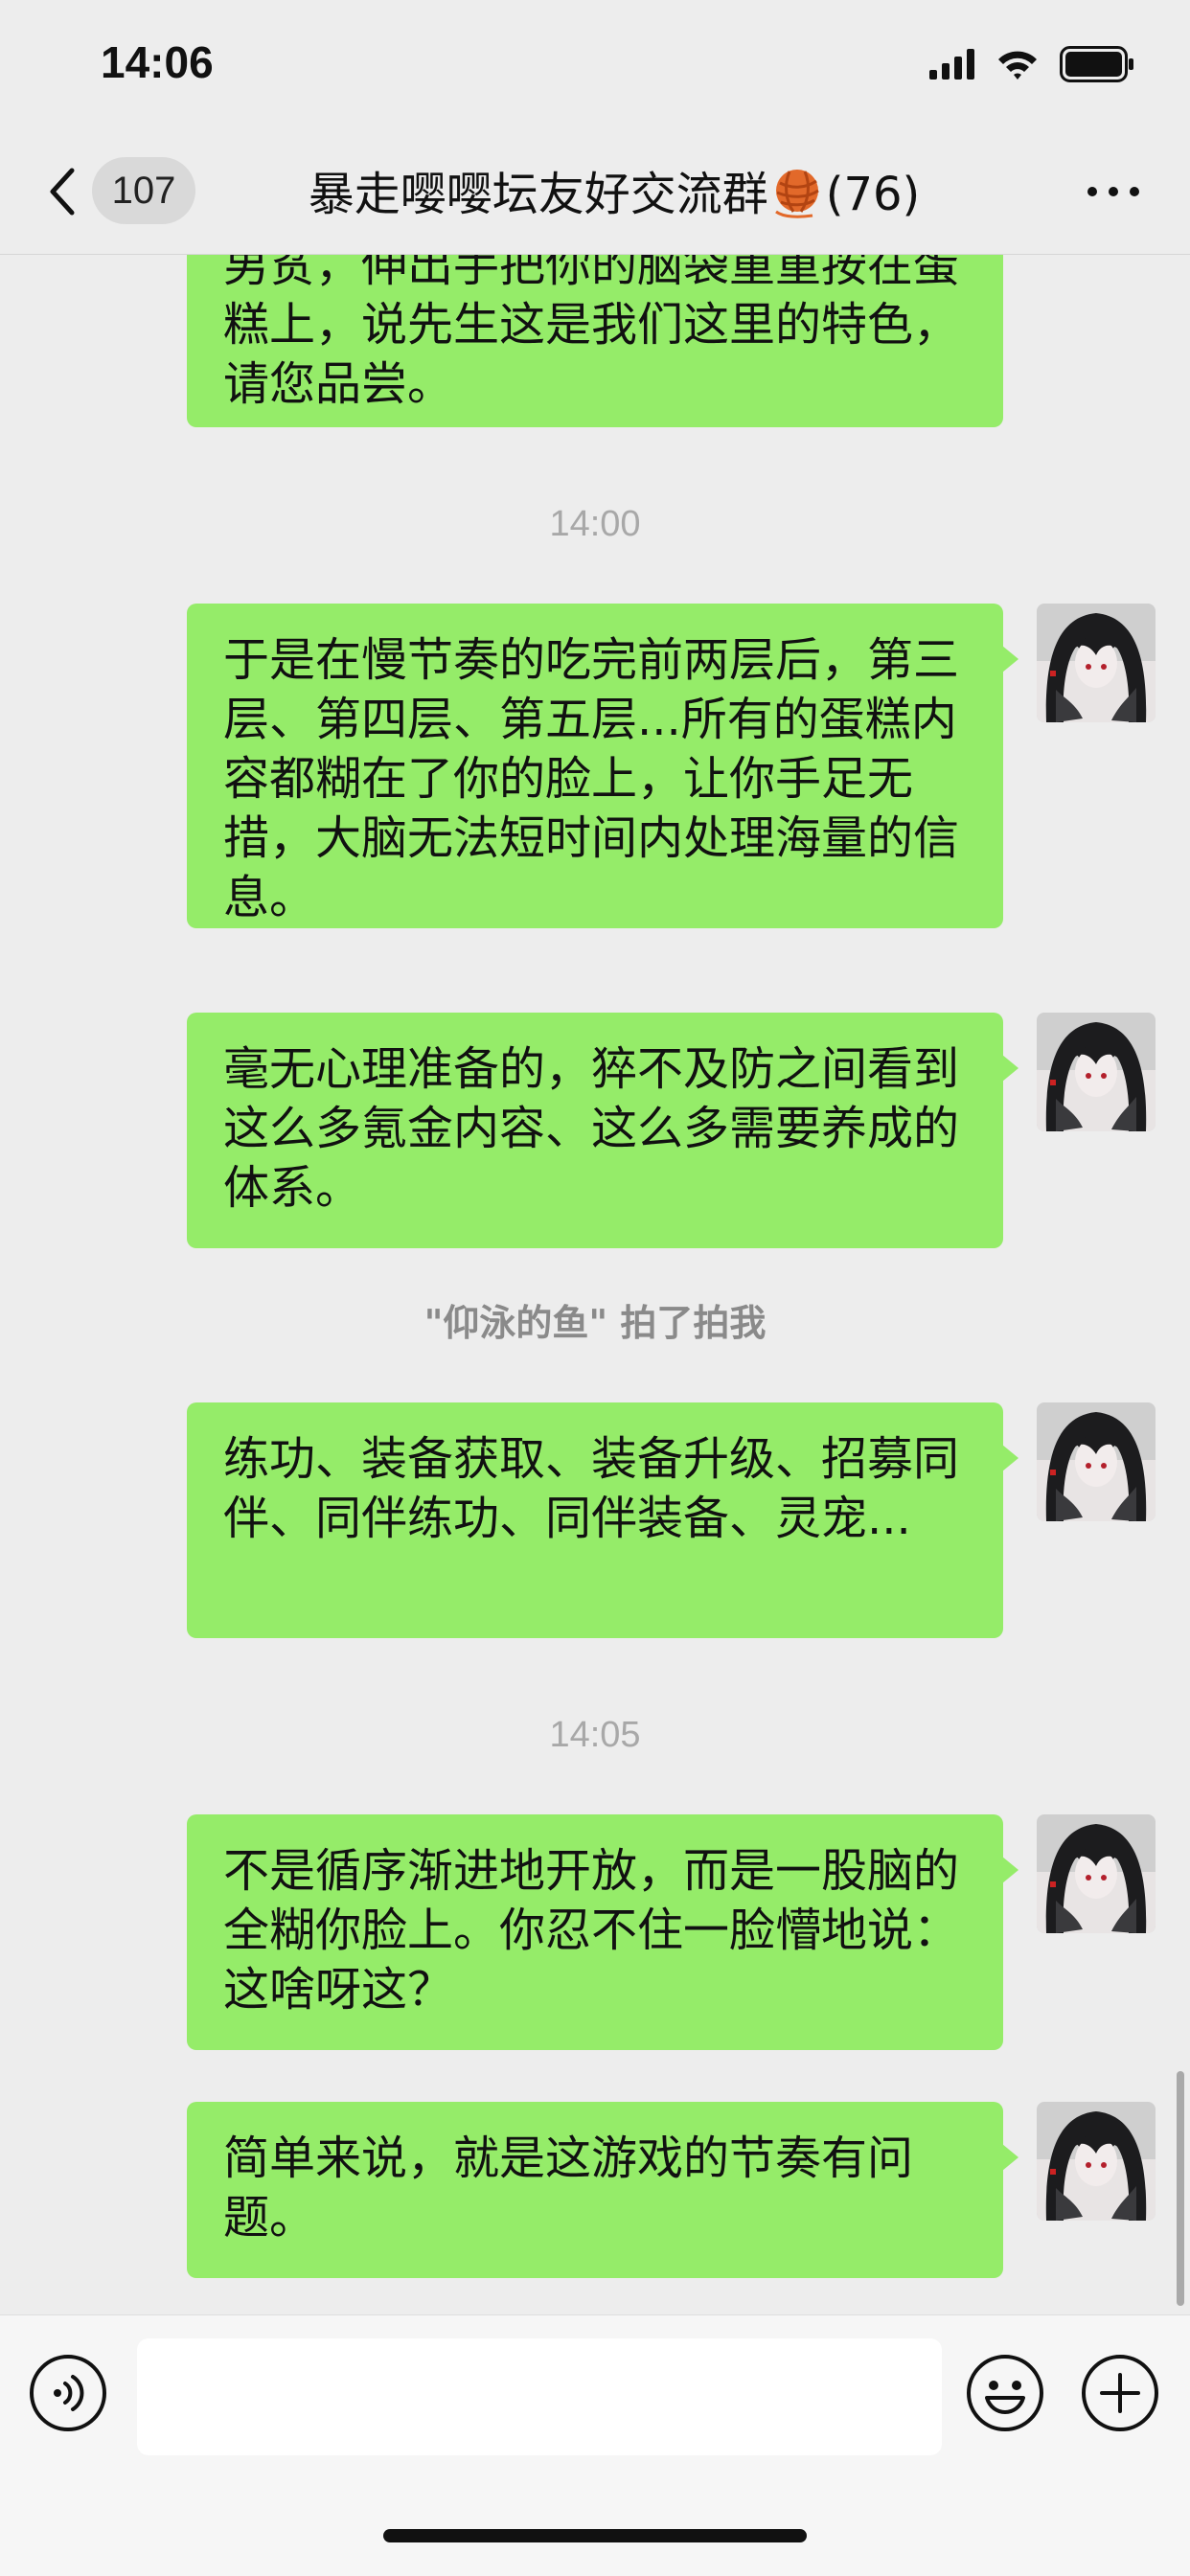 Image resolution: width=1190 pixels, height=2576 pixels. What do you see at coordinates (1181, 2188) in the screenshot?
I see `scrollbar` at bounding box center [1181, 2188].